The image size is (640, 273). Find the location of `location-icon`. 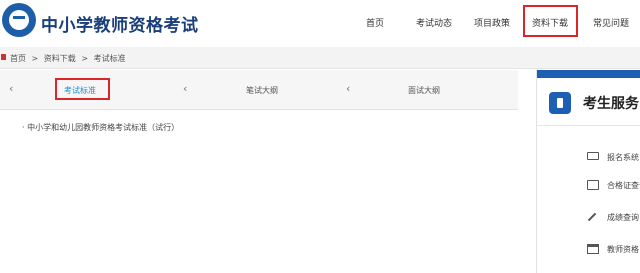

location-icon is located at coordinates (3, 57).